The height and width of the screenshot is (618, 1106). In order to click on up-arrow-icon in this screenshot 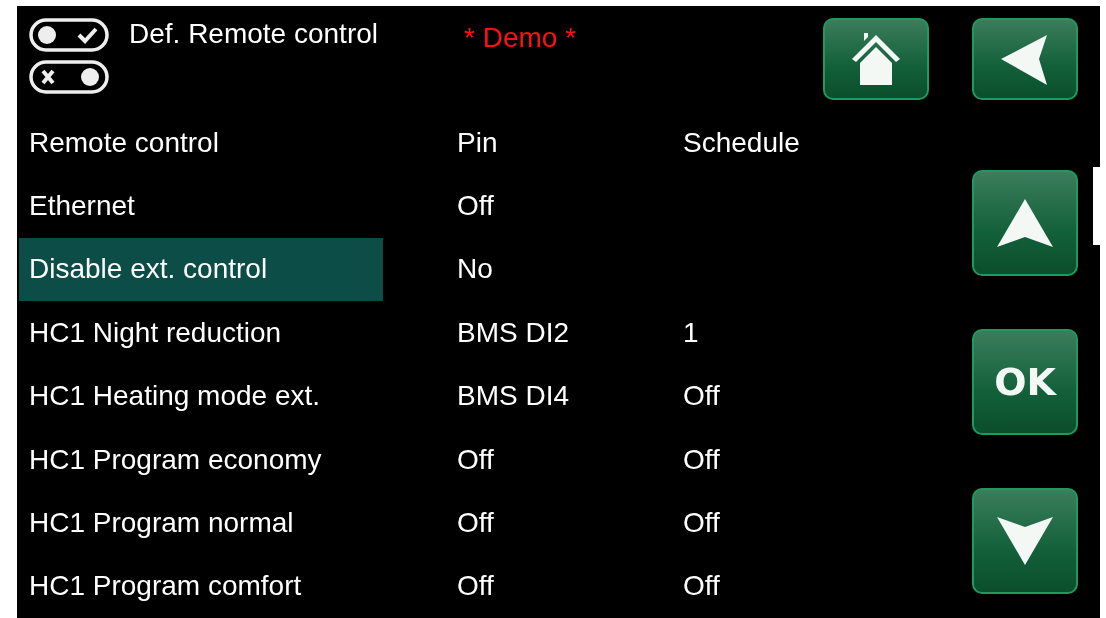, I will do `click(1025, 223)`.